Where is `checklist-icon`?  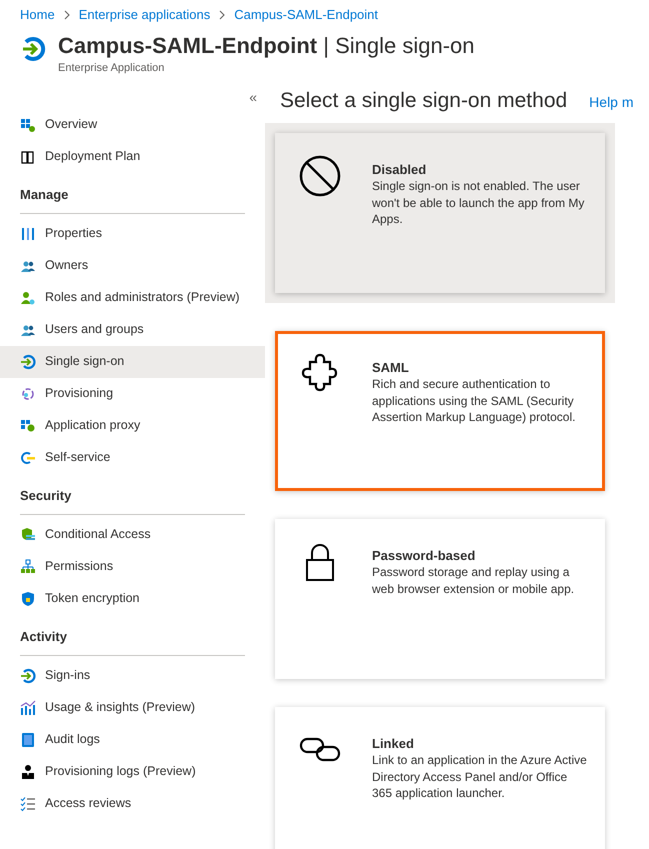
checklist-icon is located at coordinates (28, 804).